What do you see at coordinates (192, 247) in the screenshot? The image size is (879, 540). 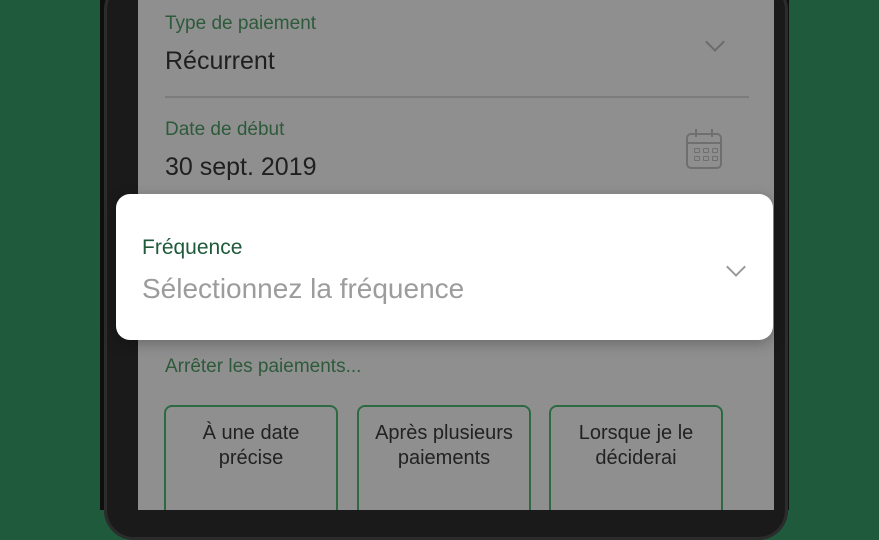 I see `frequency-label: Fréquence` at bounding box center [192, 247].